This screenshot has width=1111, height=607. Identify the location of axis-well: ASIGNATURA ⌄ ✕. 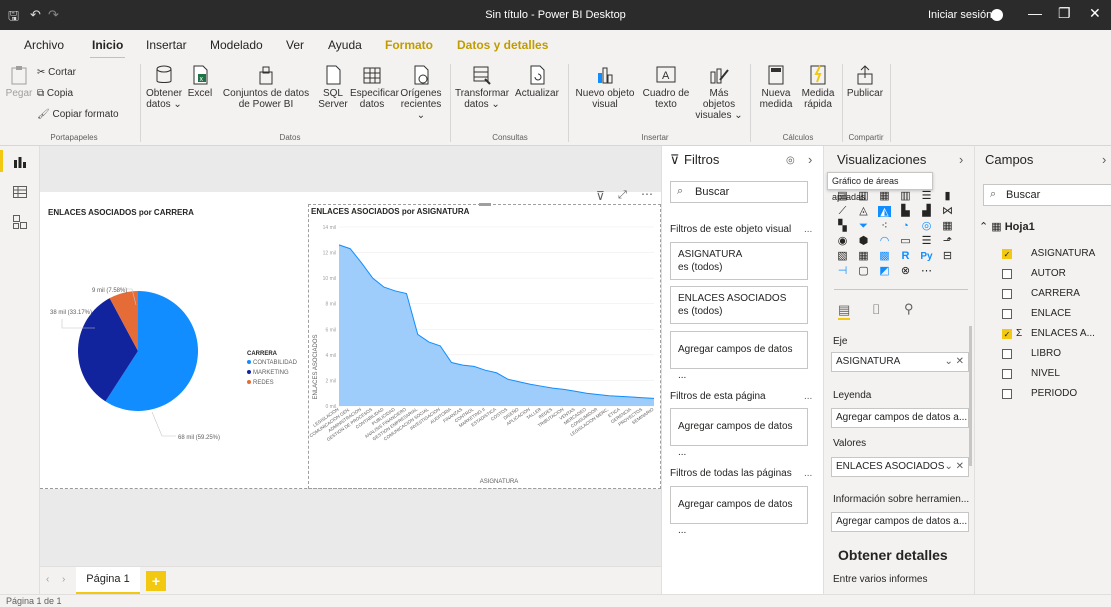
(900, 362).